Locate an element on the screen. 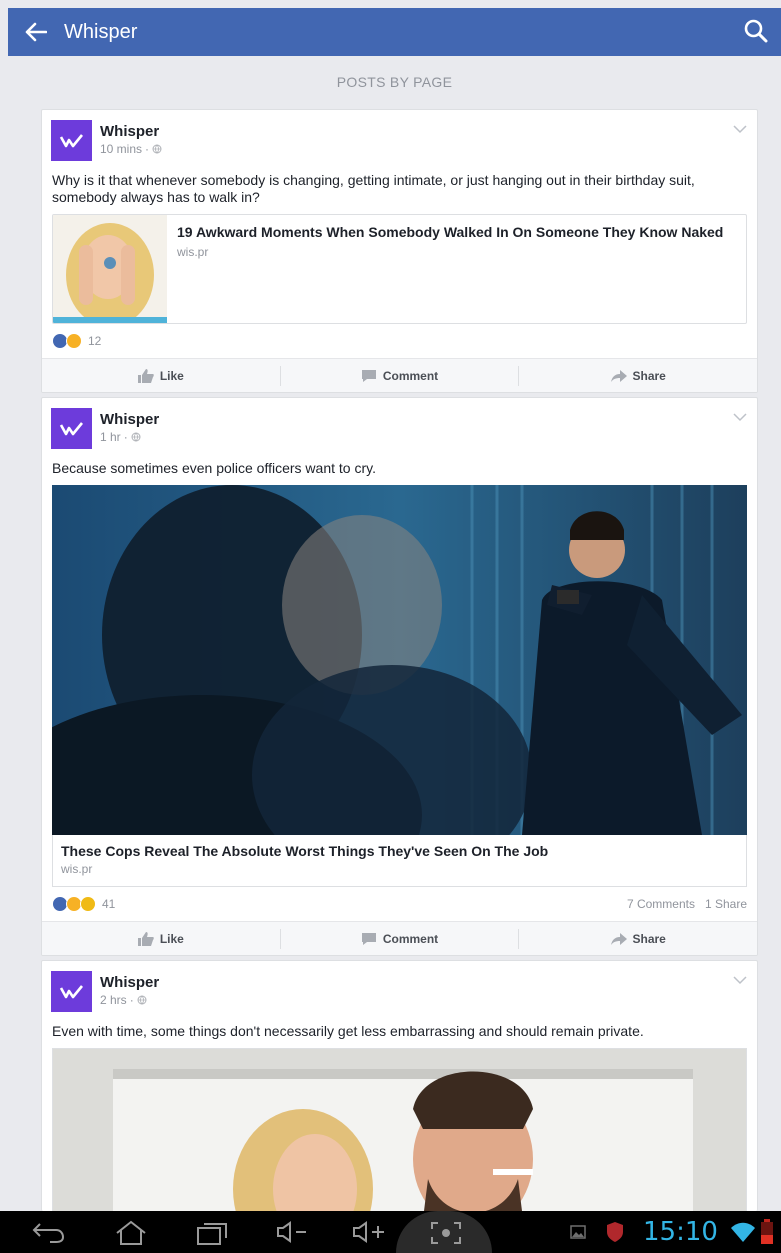  recent-apps-icon is located at coordinates (212, 1233).